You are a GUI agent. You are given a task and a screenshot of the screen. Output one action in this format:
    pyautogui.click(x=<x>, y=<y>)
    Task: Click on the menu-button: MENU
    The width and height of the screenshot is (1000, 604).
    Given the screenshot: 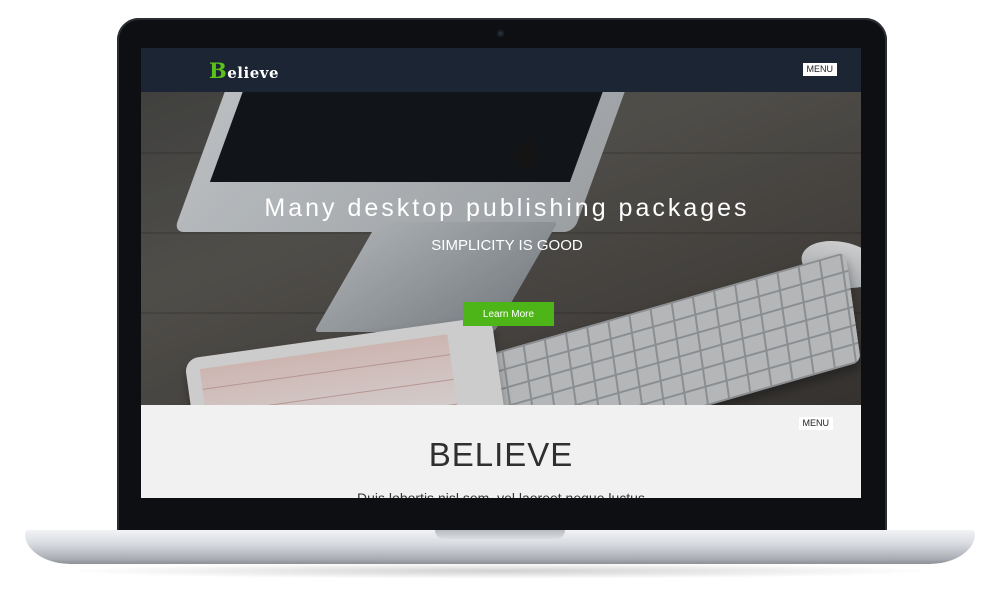 What is the action you would take?
    pyautogui.click(x=819, y=69)
    